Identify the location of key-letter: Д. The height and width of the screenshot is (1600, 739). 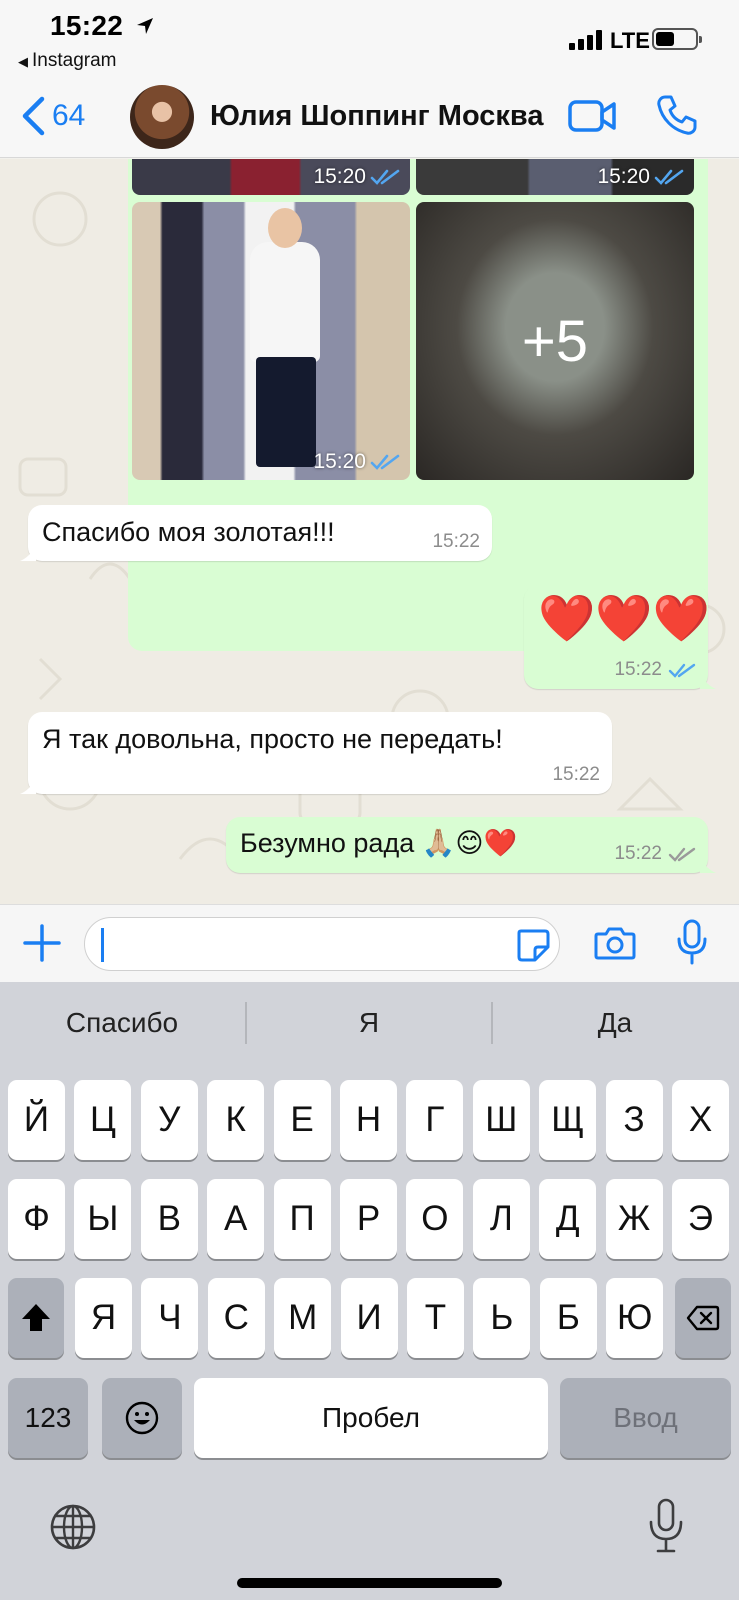
(568, 1219).